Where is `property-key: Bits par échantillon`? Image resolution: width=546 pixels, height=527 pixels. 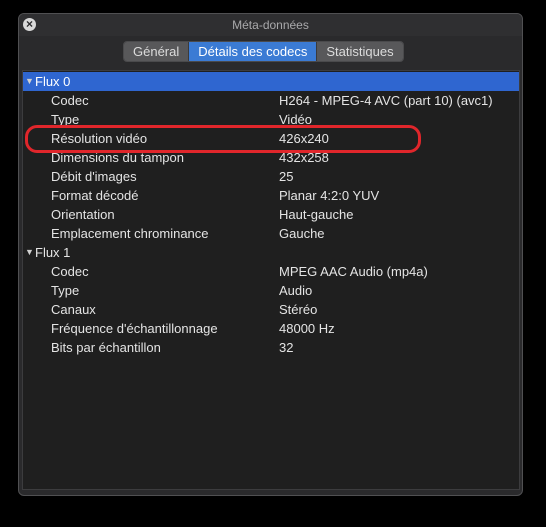 property-key: Bits par échantillon is located at coordinates (106, 347).